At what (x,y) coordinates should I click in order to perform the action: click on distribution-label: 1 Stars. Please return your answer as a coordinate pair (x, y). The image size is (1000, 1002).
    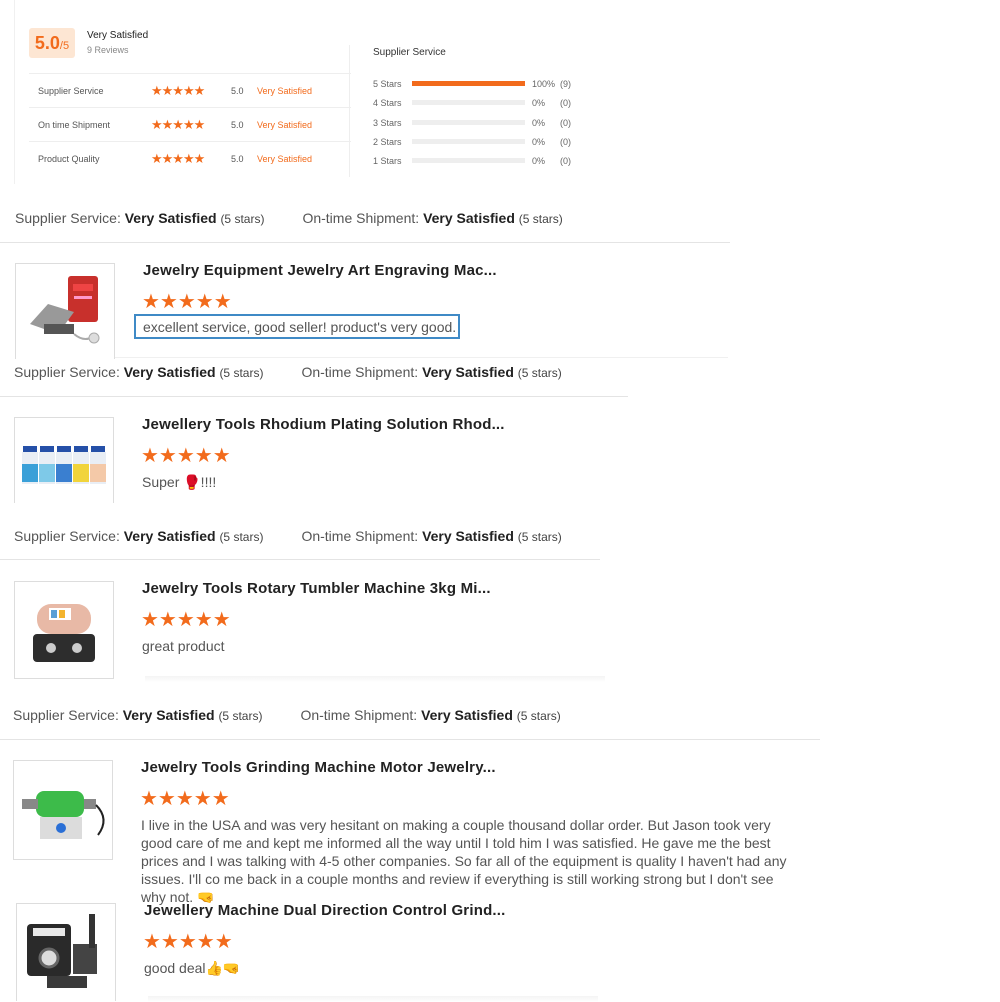
    Looking at the image, I should click on (387, 161).